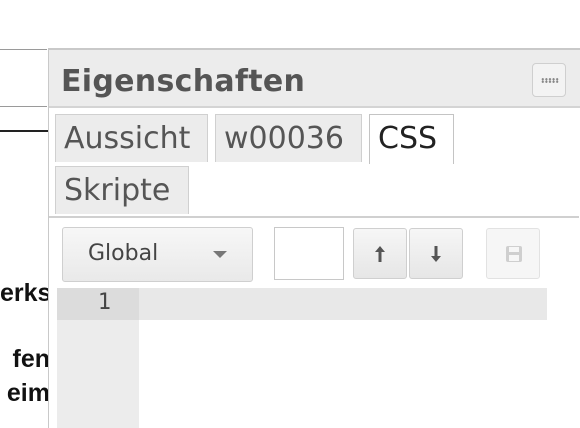 The image size is (580, 428). I want to click on selector-input, so click(309, 253).